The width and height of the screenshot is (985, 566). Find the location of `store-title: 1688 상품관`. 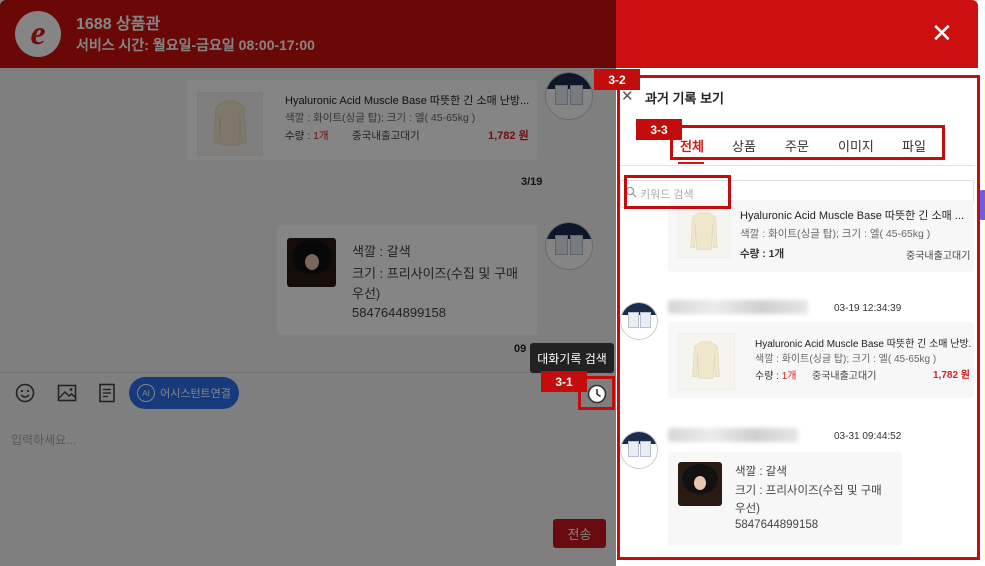

store-title: 1688 상품관 is located at coordinates (118, 24).